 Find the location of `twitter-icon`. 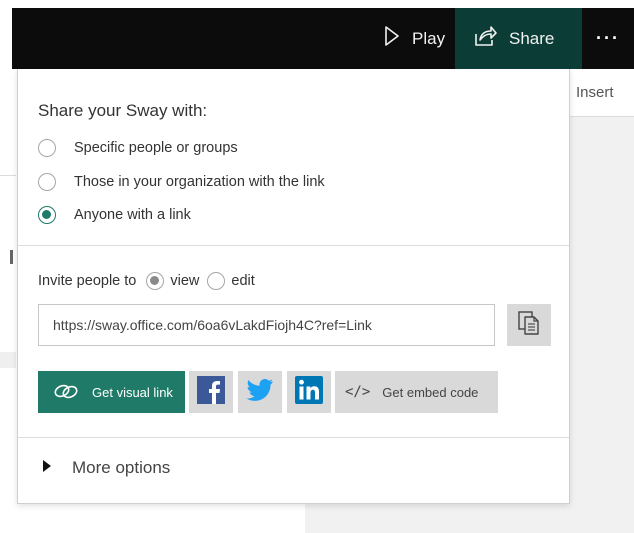

twitter-icon is located at coordinates (260, 392).